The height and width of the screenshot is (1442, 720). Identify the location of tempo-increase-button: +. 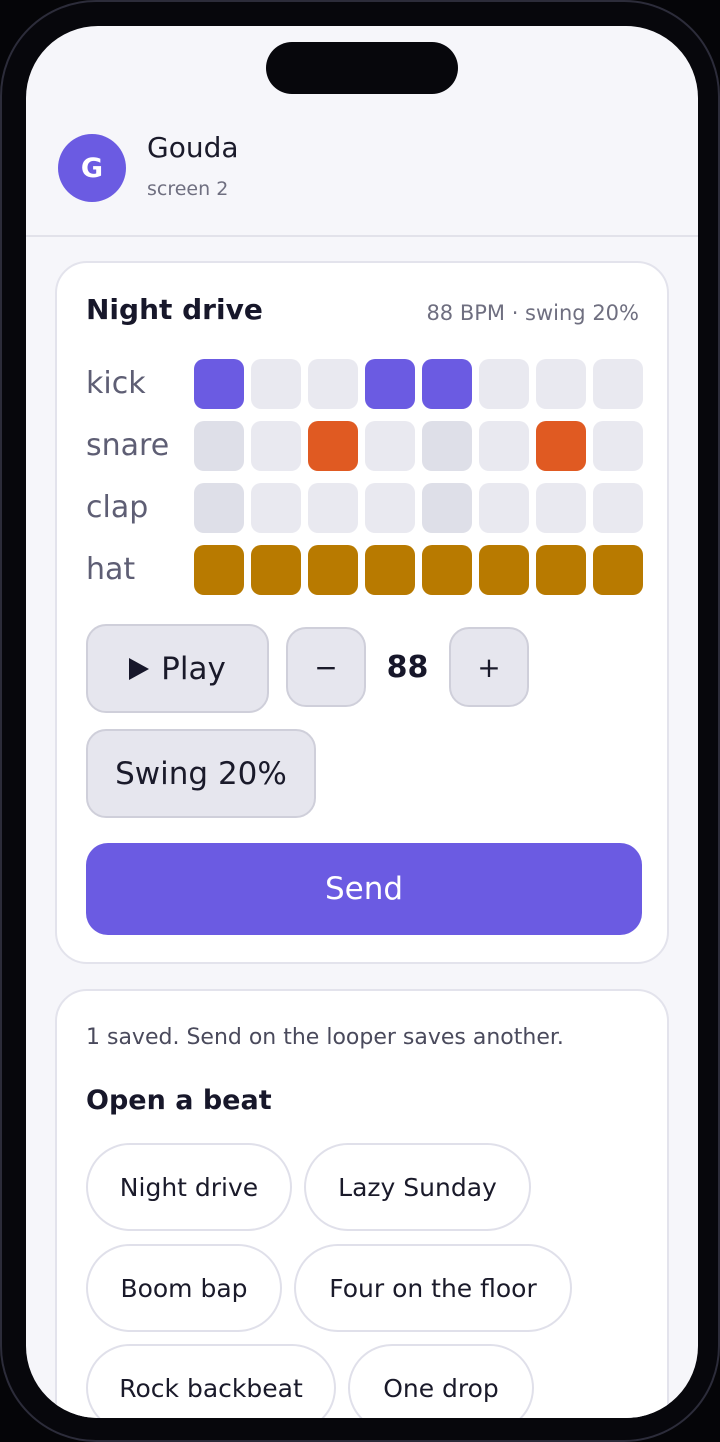
(489, 667).